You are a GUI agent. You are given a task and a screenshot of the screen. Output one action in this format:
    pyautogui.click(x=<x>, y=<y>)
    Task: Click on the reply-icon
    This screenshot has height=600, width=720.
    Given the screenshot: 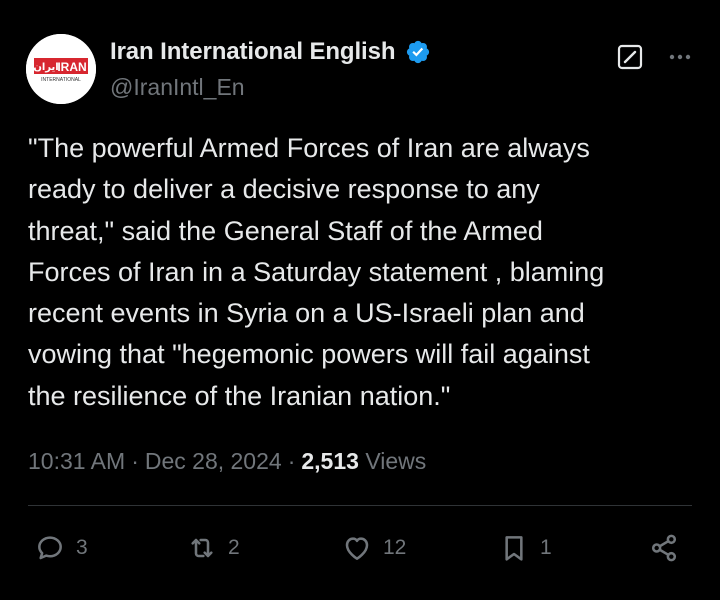 What is the action you would take?
    pyautogui.click(x=50, y=548)
    